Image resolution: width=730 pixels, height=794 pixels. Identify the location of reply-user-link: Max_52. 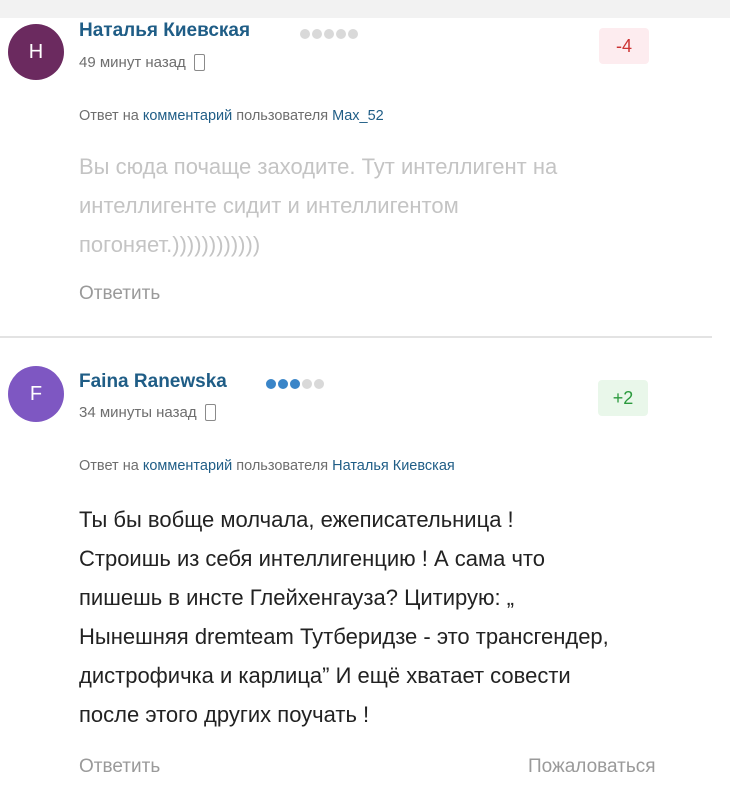
(358, 116).